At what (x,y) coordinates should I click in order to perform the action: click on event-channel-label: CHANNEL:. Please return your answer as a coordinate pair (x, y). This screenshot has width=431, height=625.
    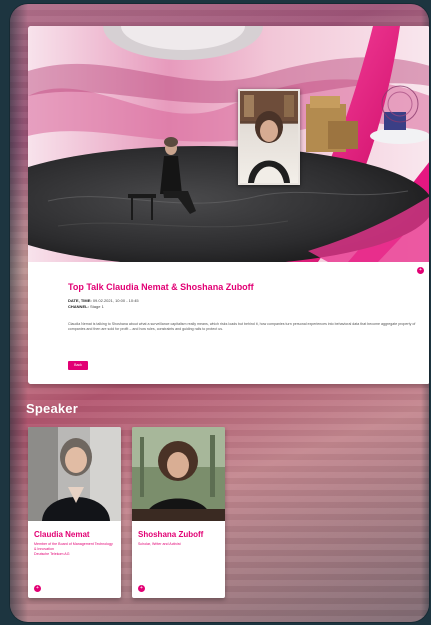
    Looking at the image, I should click on (78, 306).